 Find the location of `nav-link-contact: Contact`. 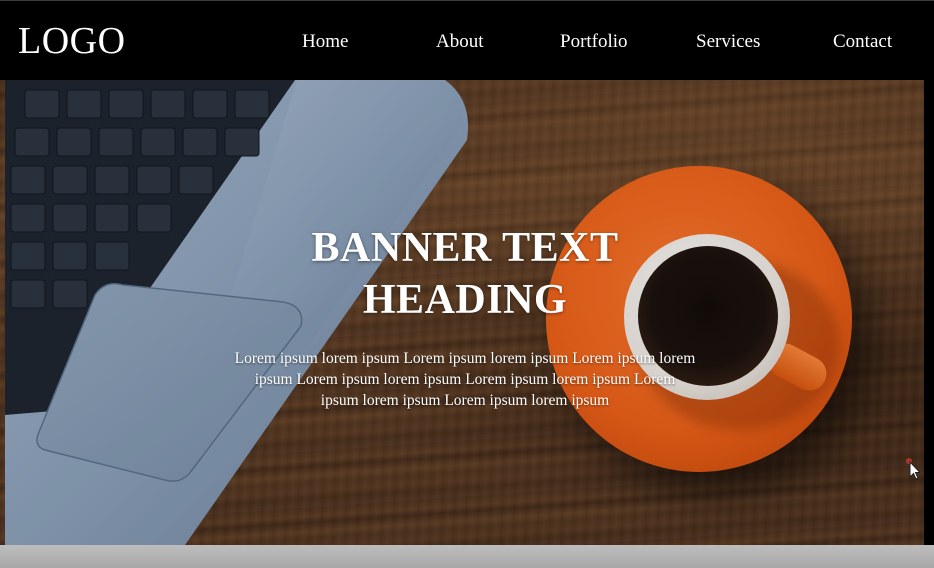

nav-link-contact: Contact is located at coordinates (862, 42).